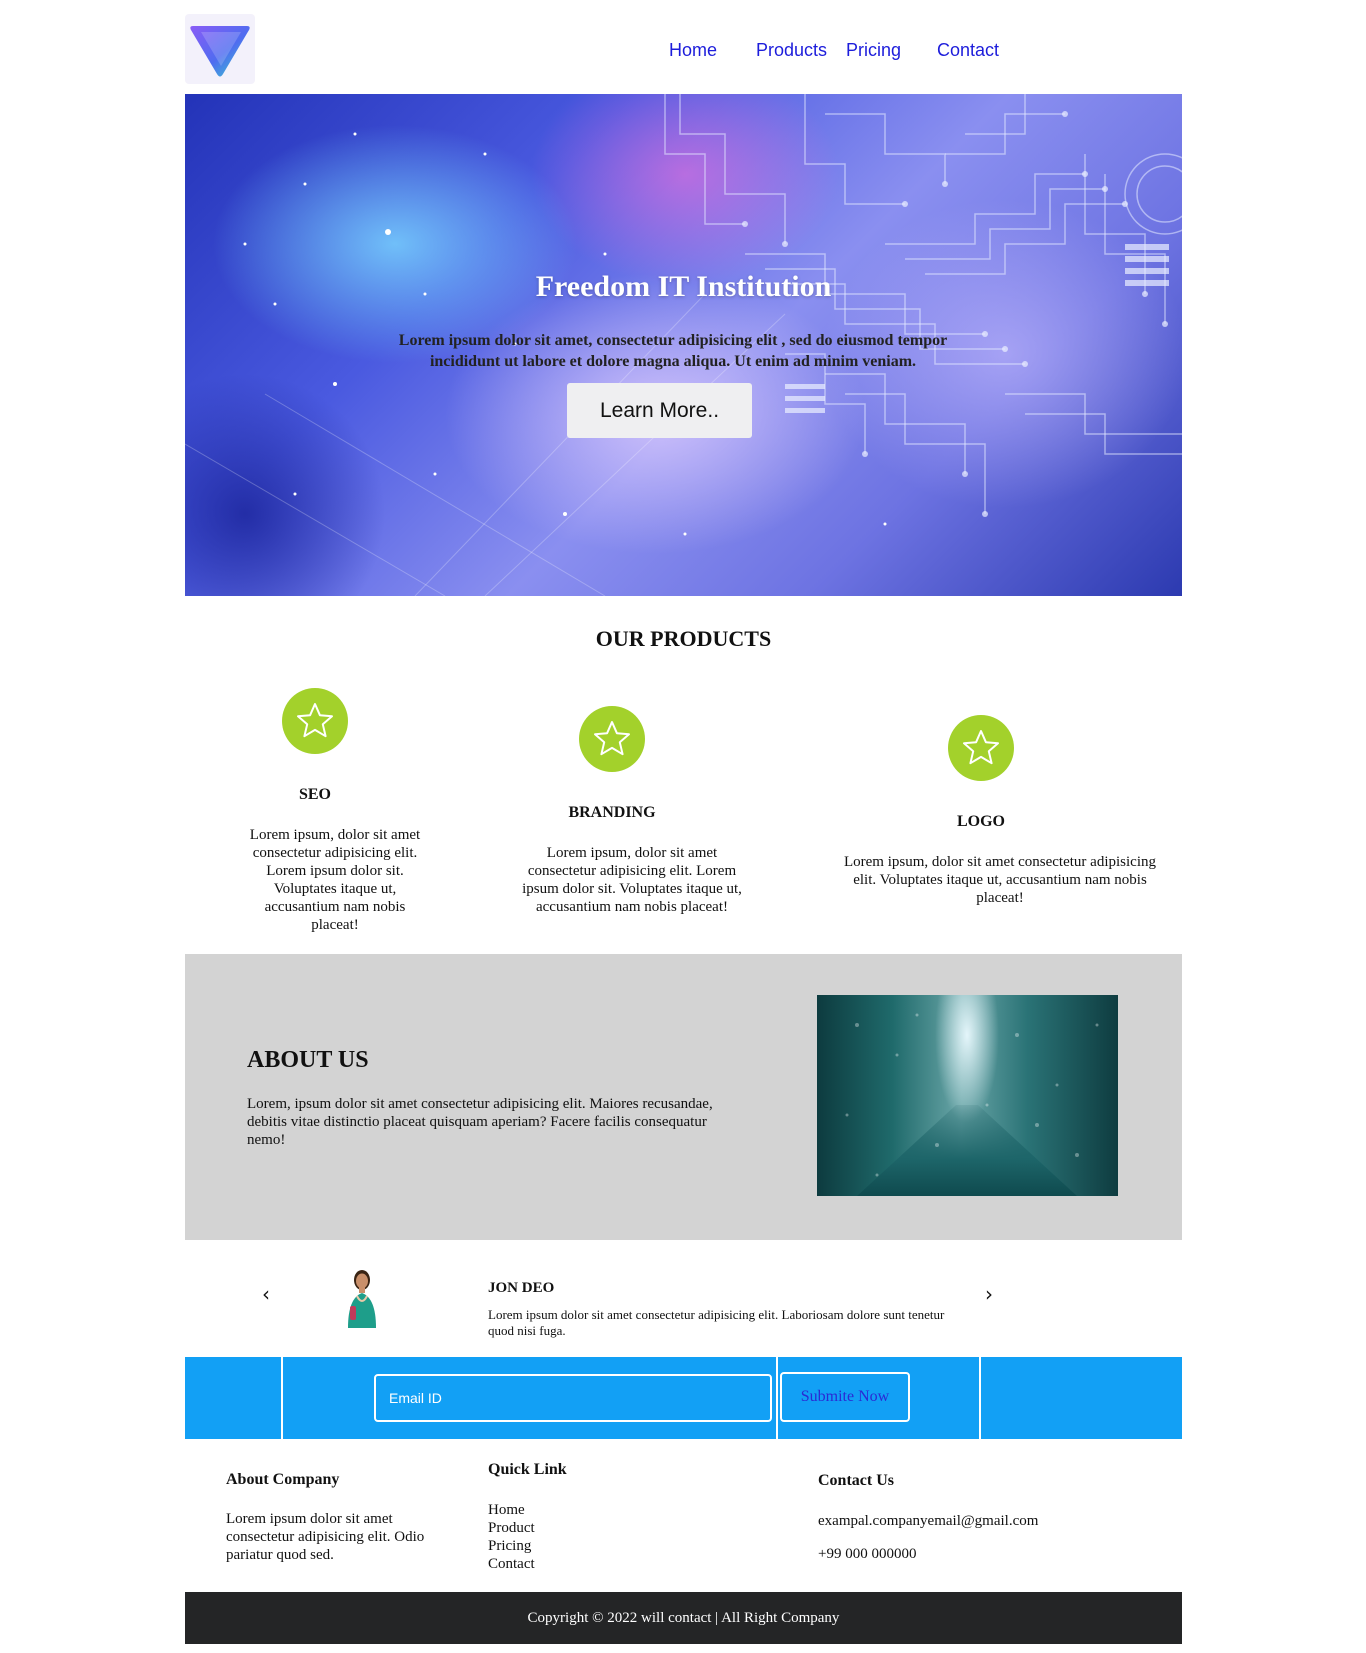 Image resolution: width=1366 pixels, height=1653 pixels. I want to click on hero-title: Freedom IT Institution, so click(683, 286).